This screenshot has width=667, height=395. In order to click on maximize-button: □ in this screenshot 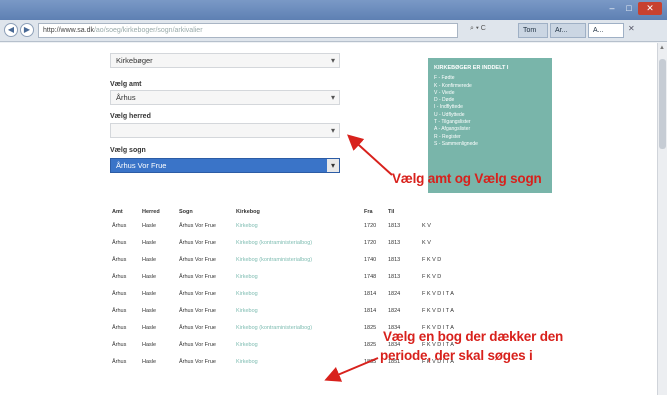, I will do `click(629, 8)`.